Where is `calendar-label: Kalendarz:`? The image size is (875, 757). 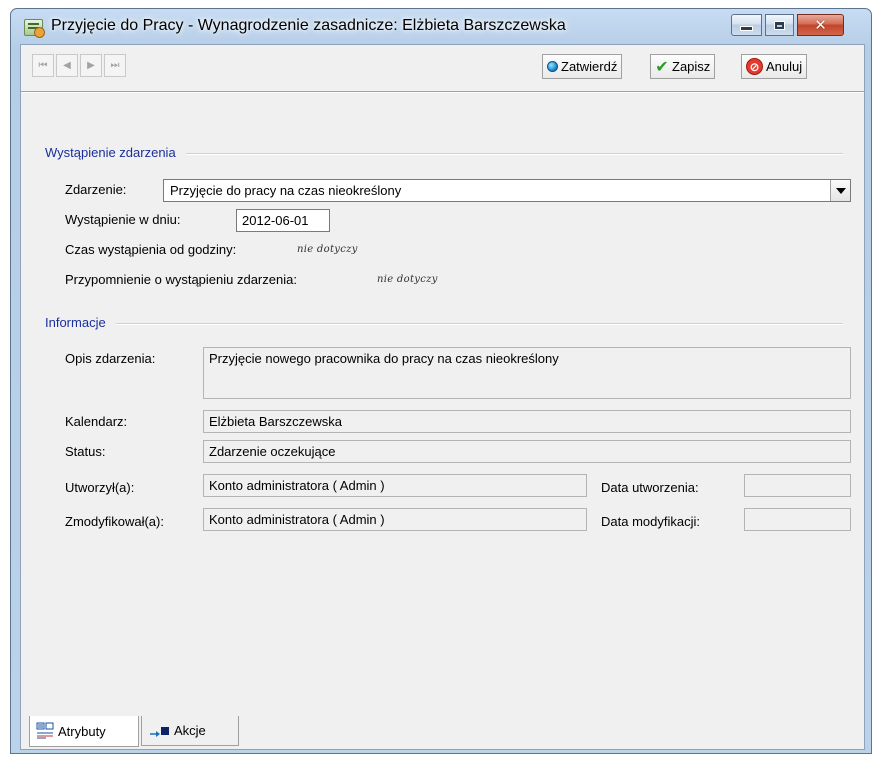
calendar-label: Kalendarz: is located at coordinates (96, 421).